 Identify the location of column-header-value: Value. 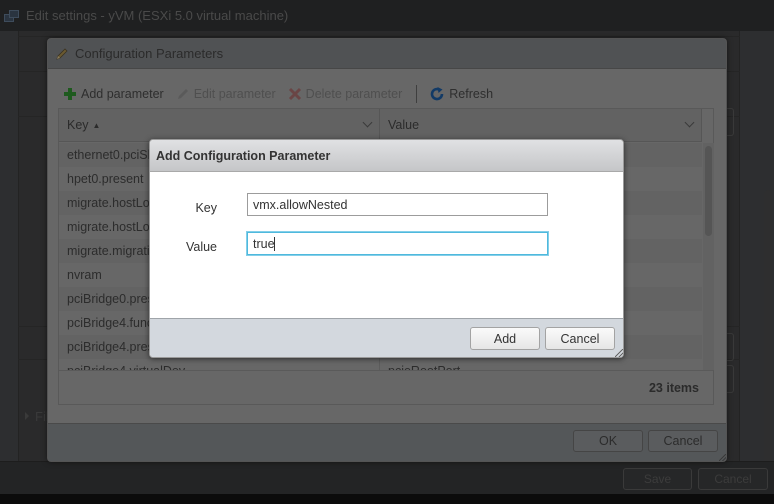
(541, 125).